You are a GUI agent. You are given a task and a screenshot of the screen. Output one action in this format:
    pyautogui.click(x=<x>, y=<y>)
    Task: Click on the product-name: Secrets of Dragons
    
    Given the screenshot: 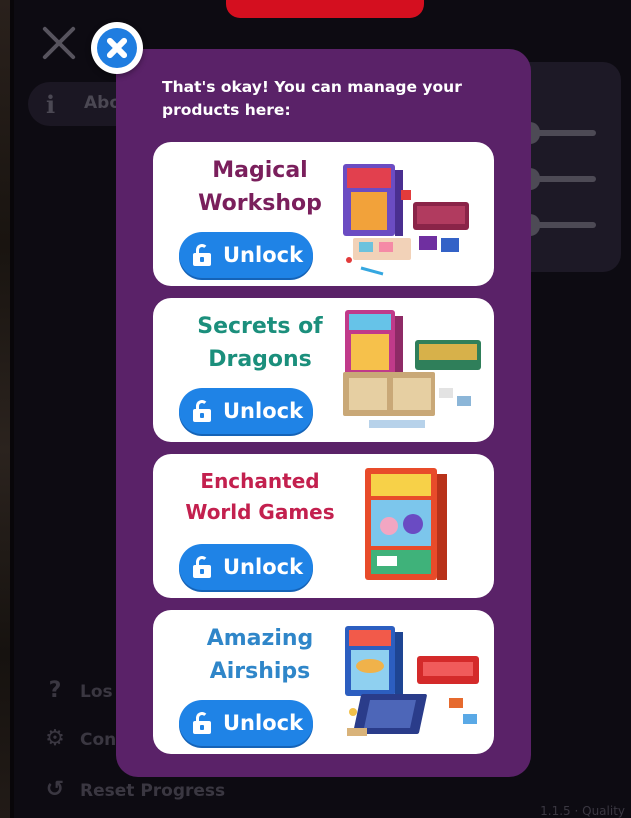 What is the action you would take?
    pyautogui.click(x=260, y=343)
    